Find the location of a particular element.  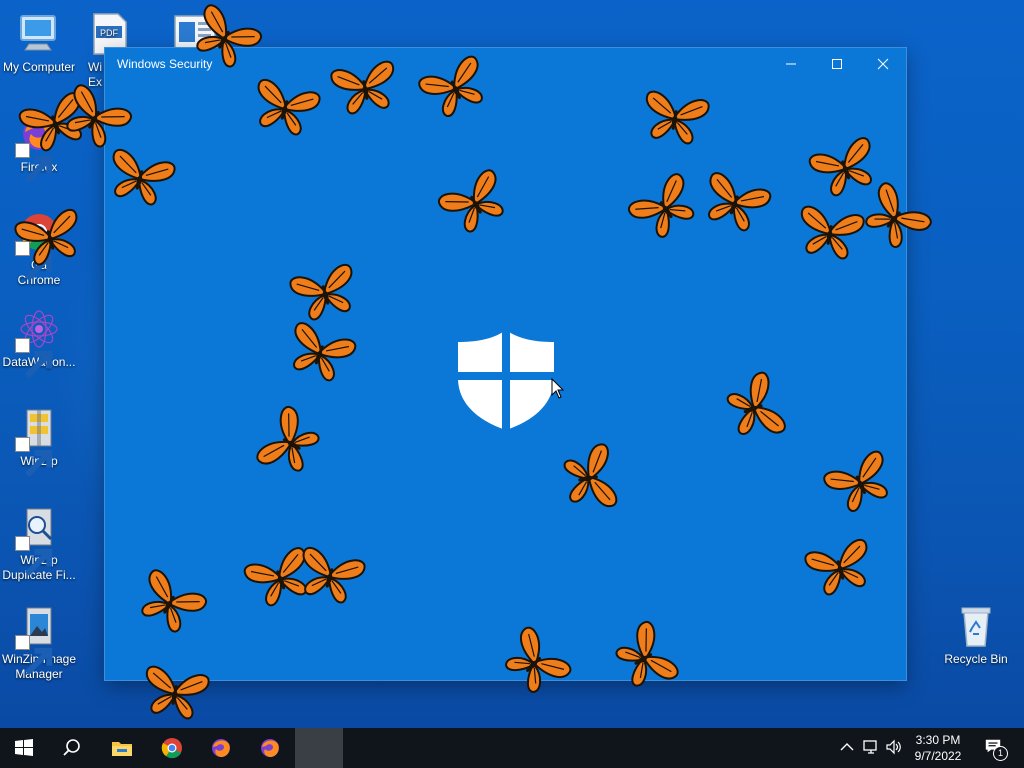

computer-icon is located at coordinates (39, 34).